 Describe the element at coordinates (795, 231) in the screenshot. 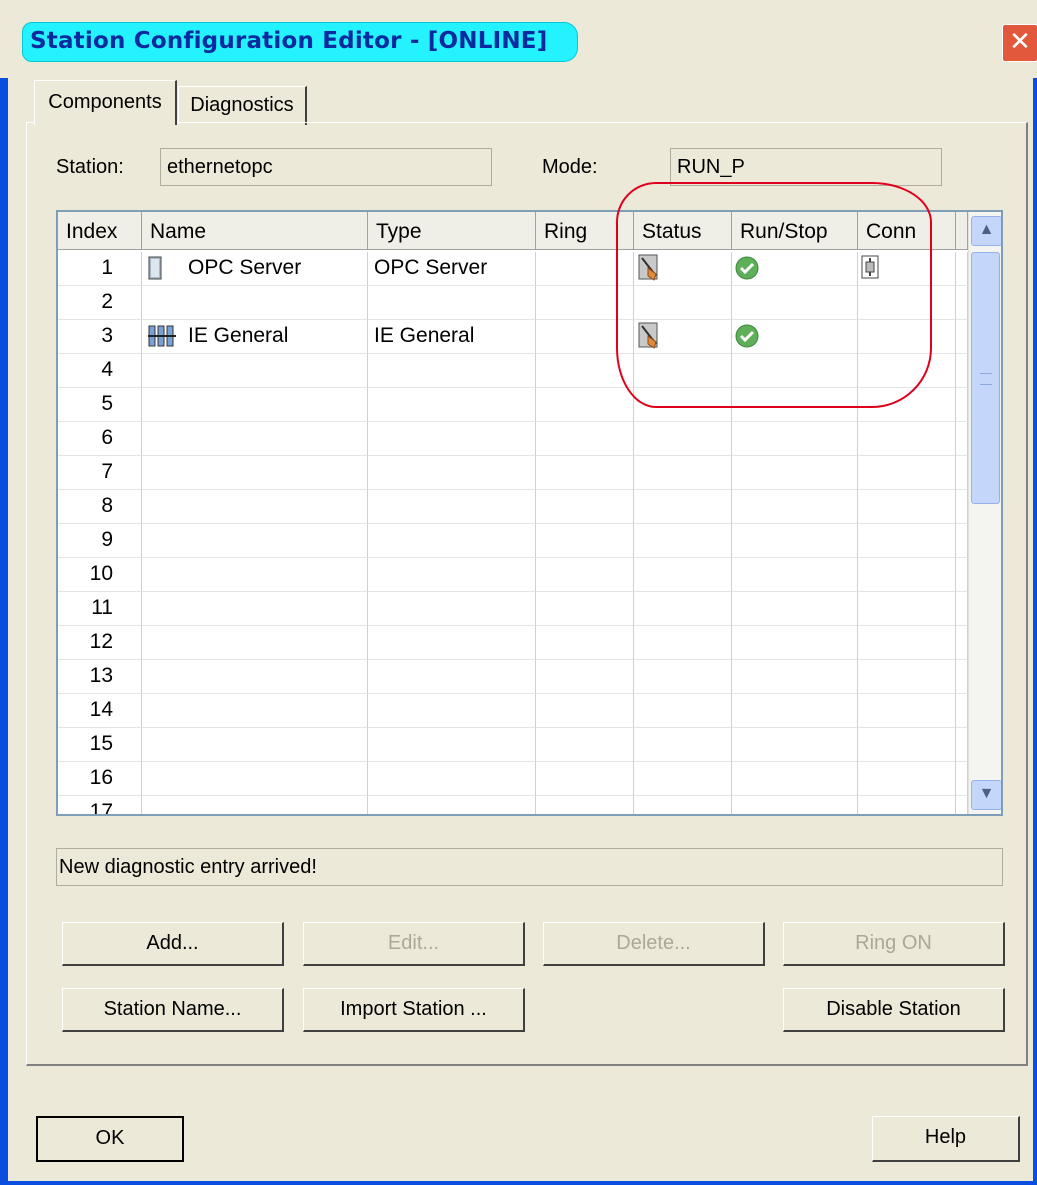

I see `col-header-run-stop: Run/Stop` at that location.